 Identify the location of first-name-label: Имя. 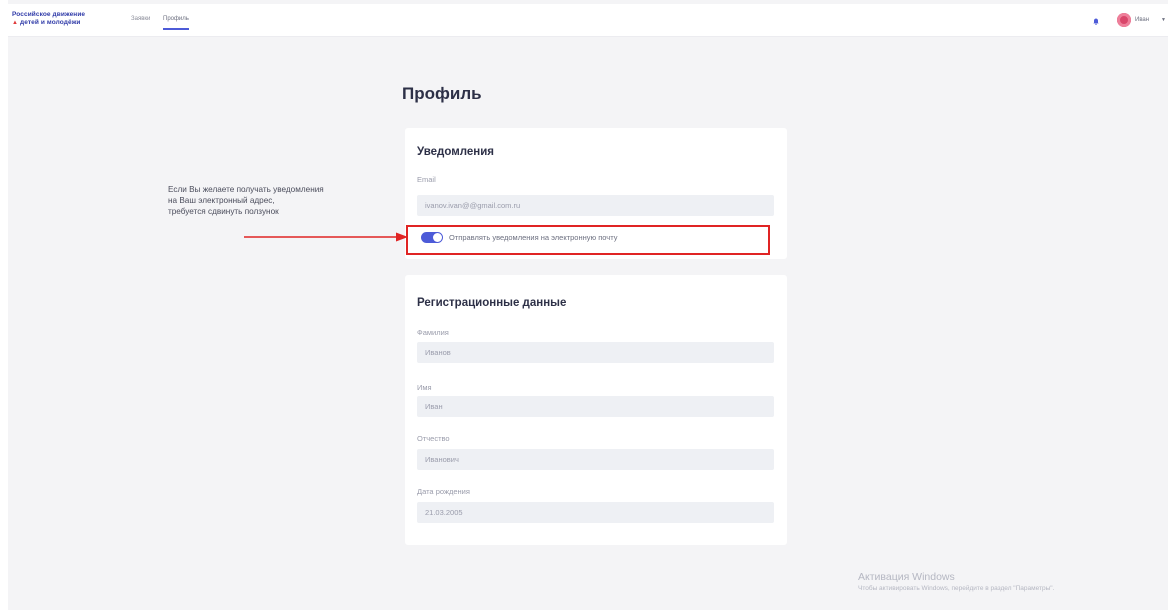
(424, 387).